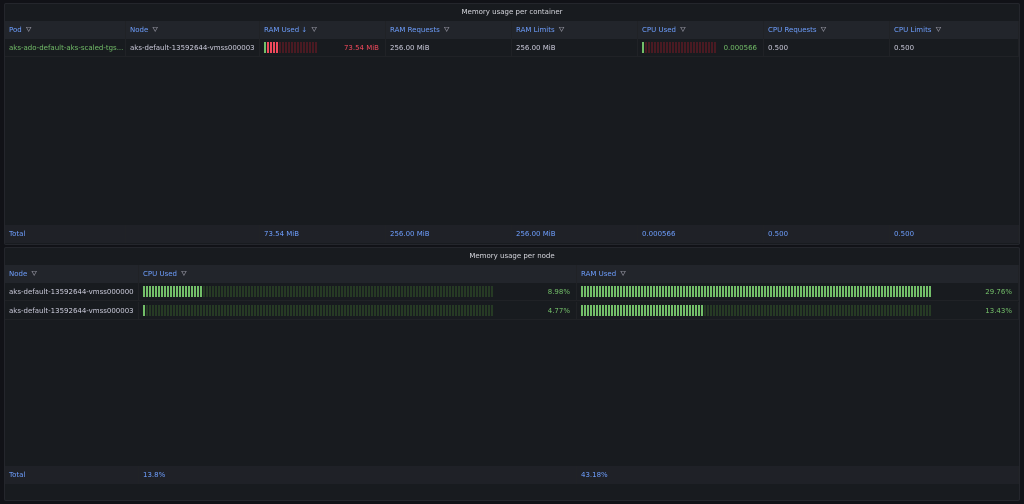 The height and width of the screenshot is (504, 1024). What do you see at coordinates (798, 274) in the screenshot?
I see `col-ram-used: RAM Used ⛛` at bounding box center [798, 274].